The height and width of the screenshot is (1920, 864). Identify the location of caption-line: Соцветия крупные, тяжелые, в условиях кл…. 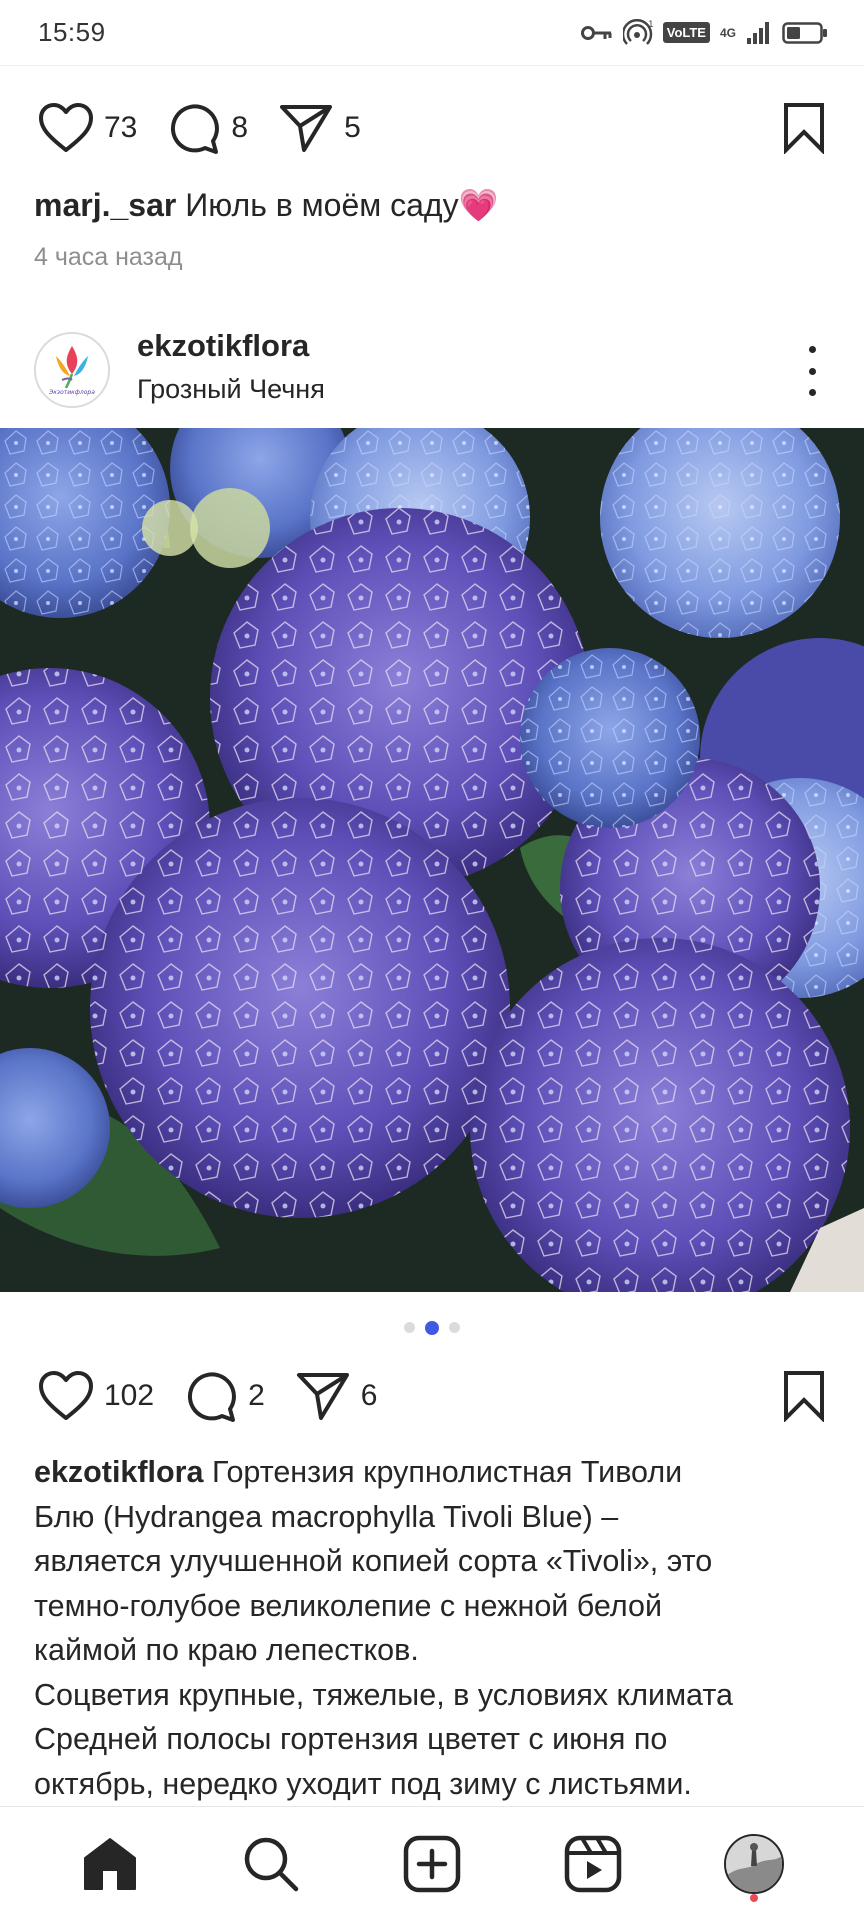
(383, 1694).